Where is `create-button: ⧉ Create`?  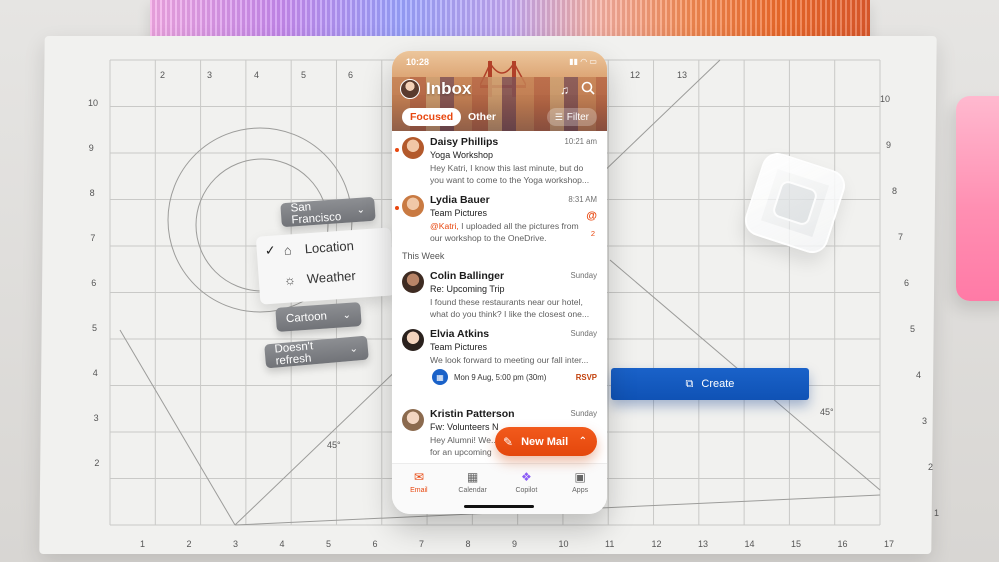 create-button: ⧉ Create is located at coordinates (710, 384).